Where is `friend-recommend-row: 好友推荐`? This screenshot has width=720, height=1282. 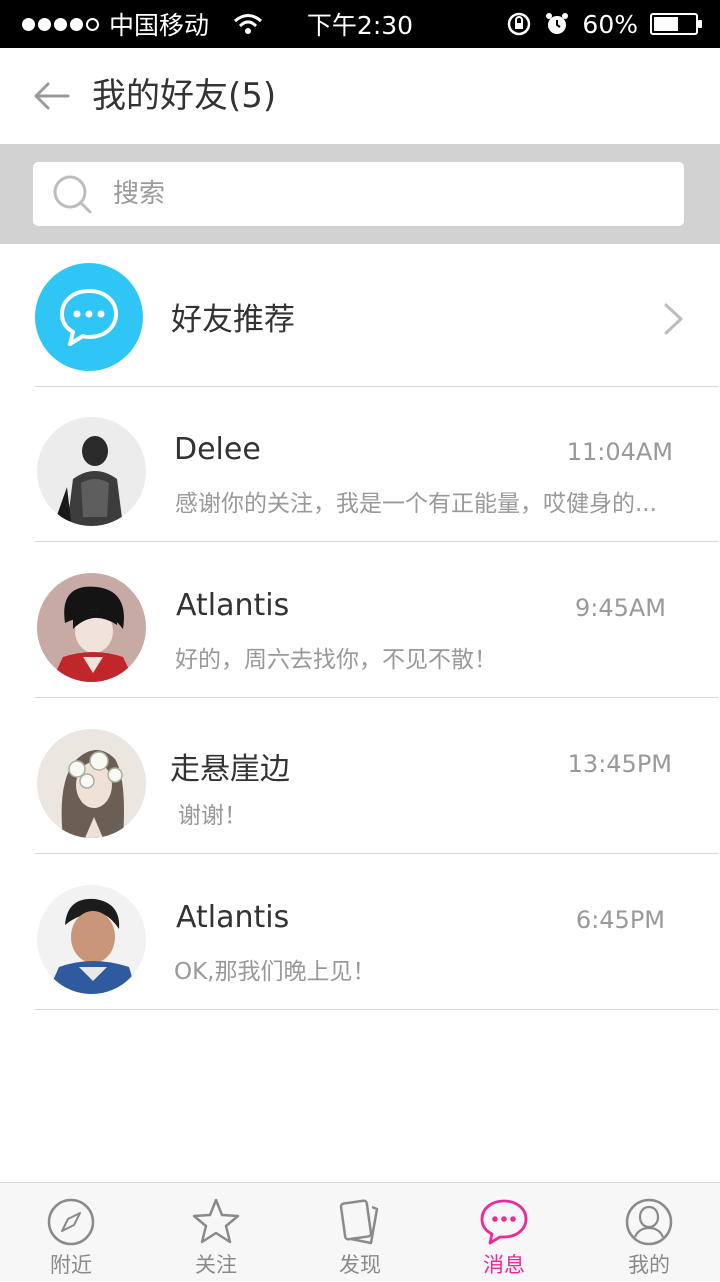 friend-recommend-row: 好友推荐 is located at coordinates (360, 315).